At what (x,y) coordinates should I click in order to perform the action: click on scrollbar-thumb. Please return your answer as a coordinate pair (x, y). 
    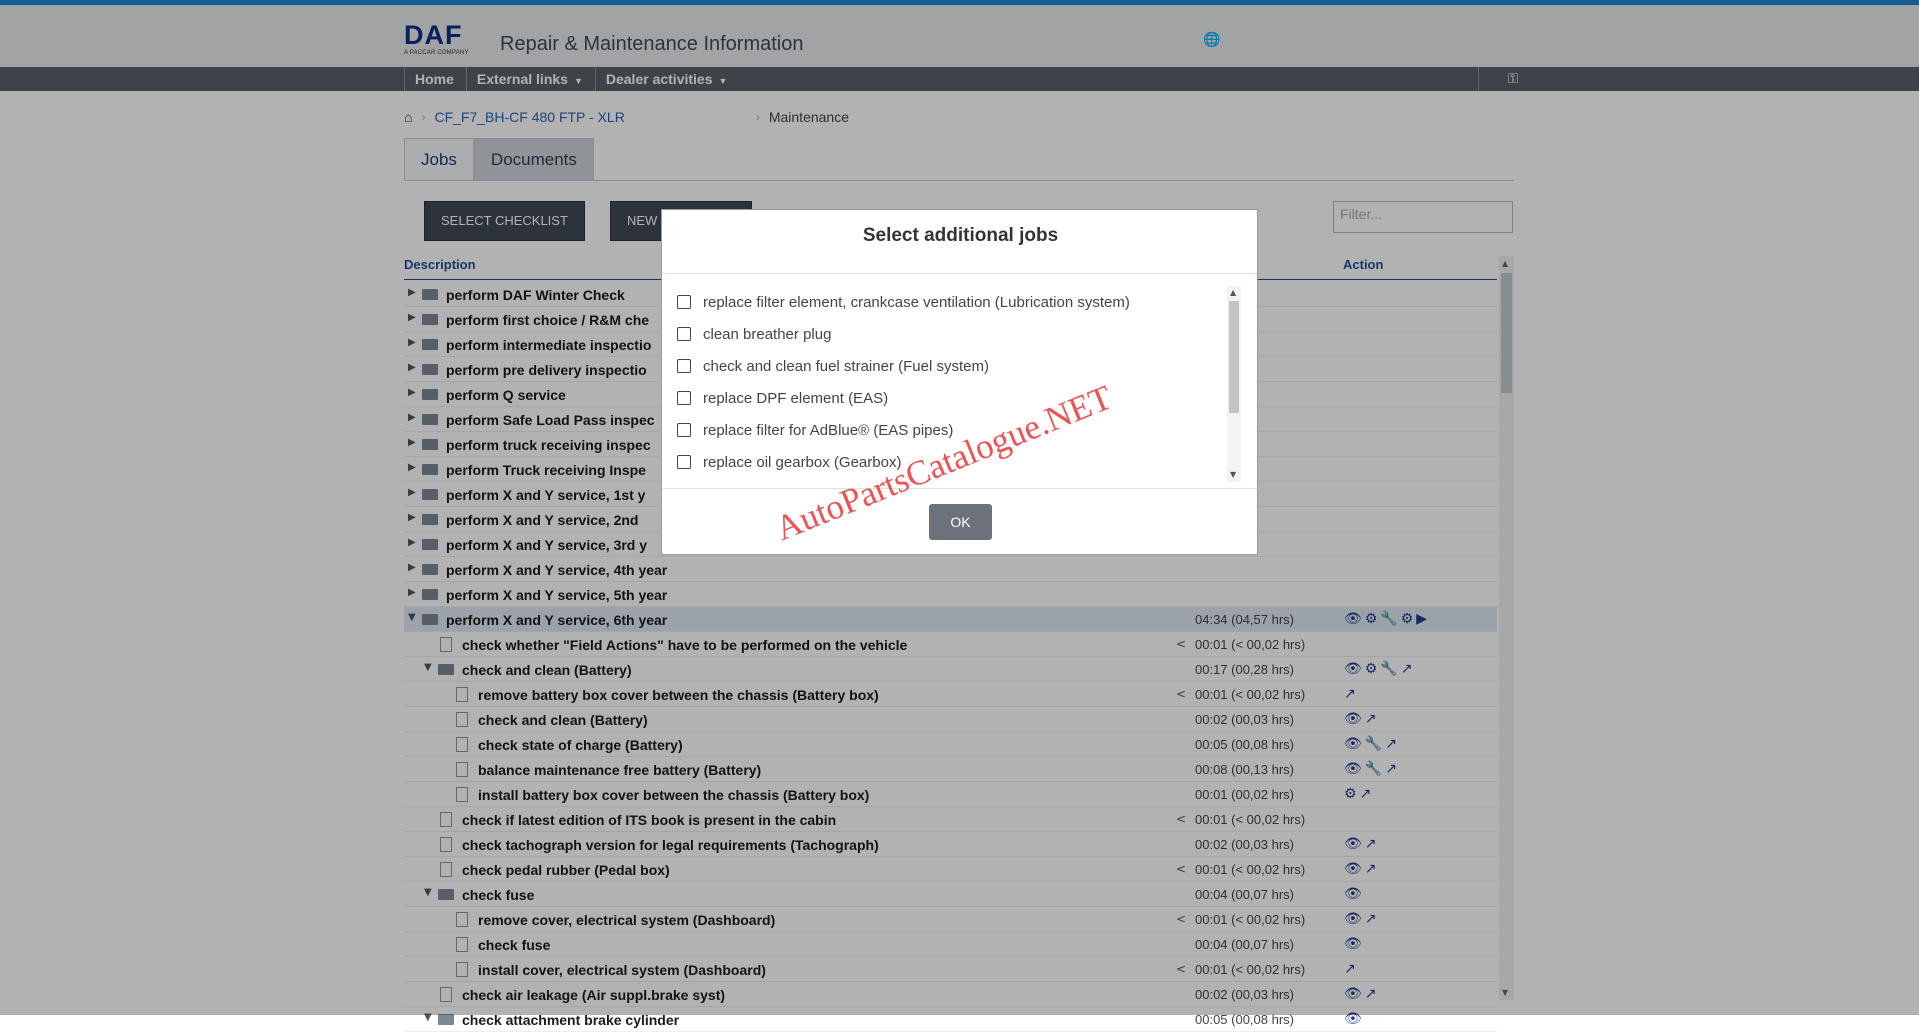
    Looking at the image, I should click on (1234, 357).